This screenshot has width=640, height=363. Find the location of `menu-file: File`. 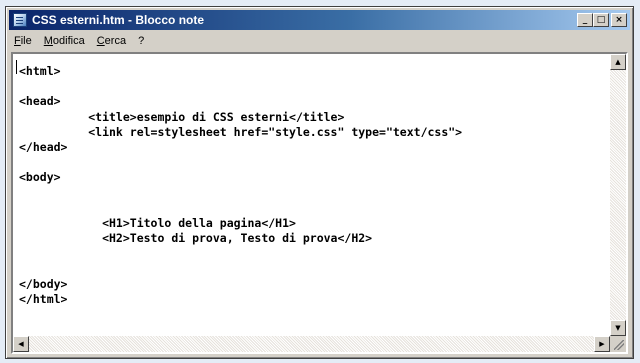

menu-file: File is located at coordinates (24, 41).